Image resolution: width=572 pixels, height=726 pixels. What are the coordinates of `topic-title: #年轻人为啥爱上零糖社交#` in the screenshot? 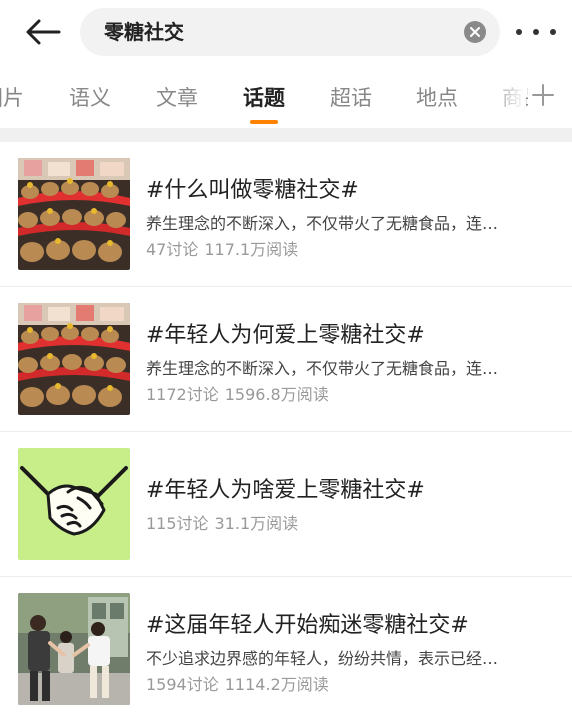 It's located at (285, 490).